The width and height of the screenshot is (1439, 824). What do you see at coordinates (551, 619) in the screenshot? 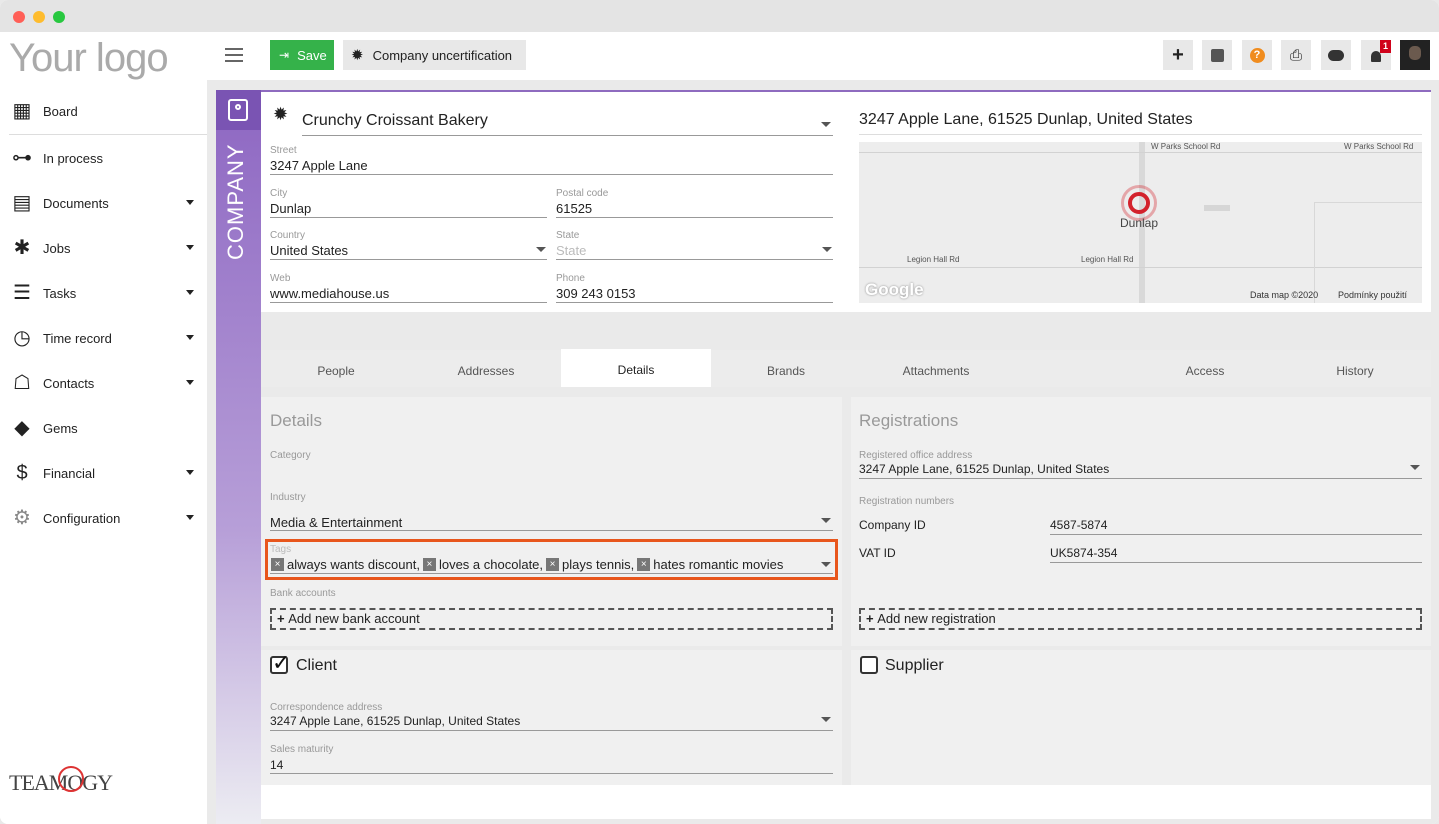
I see `add-bank-account-button: + Add new bank account` at bounding box center [551, 619].